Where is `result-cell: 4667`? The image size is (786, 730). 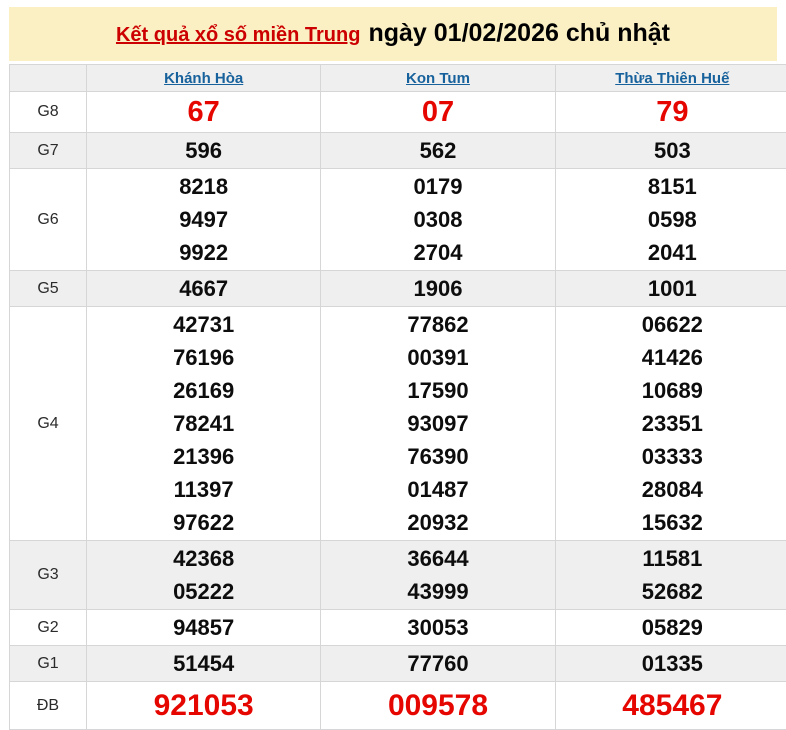
result-cell: 4667 is located at coordinates (204, 289).